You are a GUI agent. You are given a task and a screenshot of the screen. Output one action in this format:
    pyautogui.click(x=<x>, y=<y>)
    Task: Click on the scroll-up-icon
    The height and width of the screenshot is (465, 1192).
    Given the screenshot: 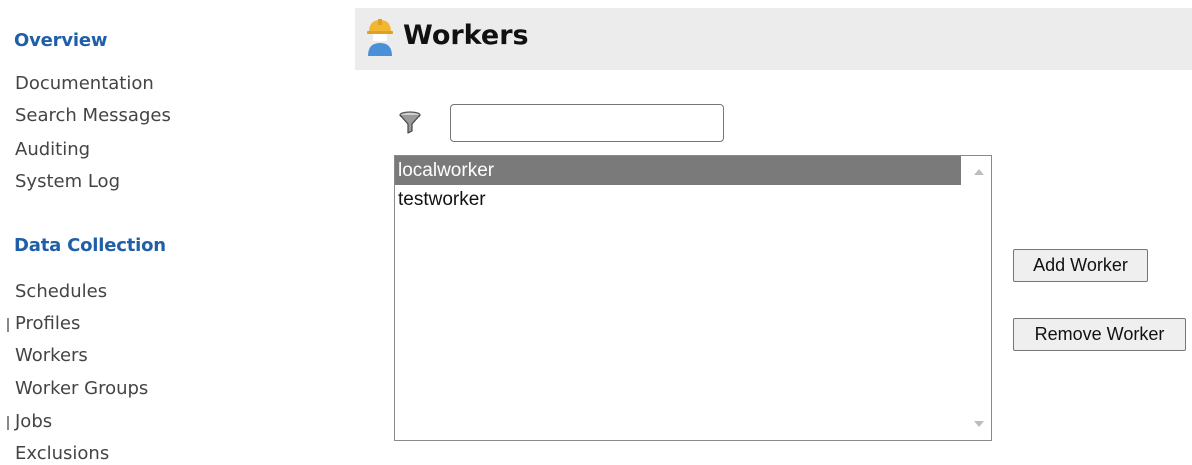 What is the action you would take?
    pyautogui.click(x=979, y=172)
    